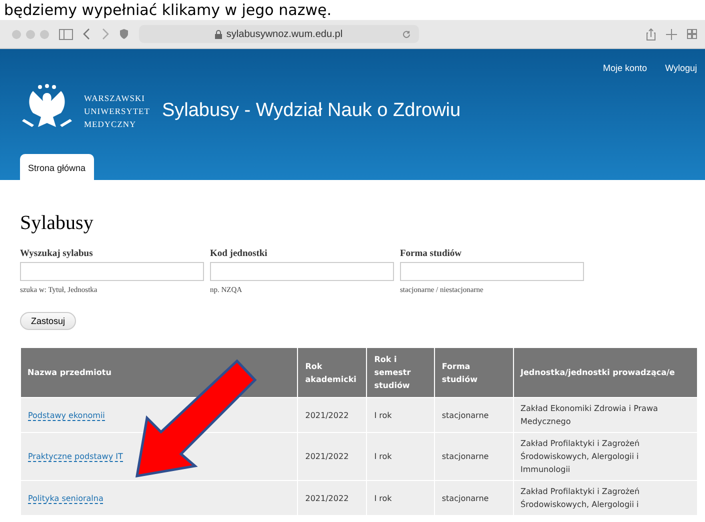  Describe the element at coordinates (66, 415) in the screenshot. I see `course-link: Podstawy ekonomii` at that location.